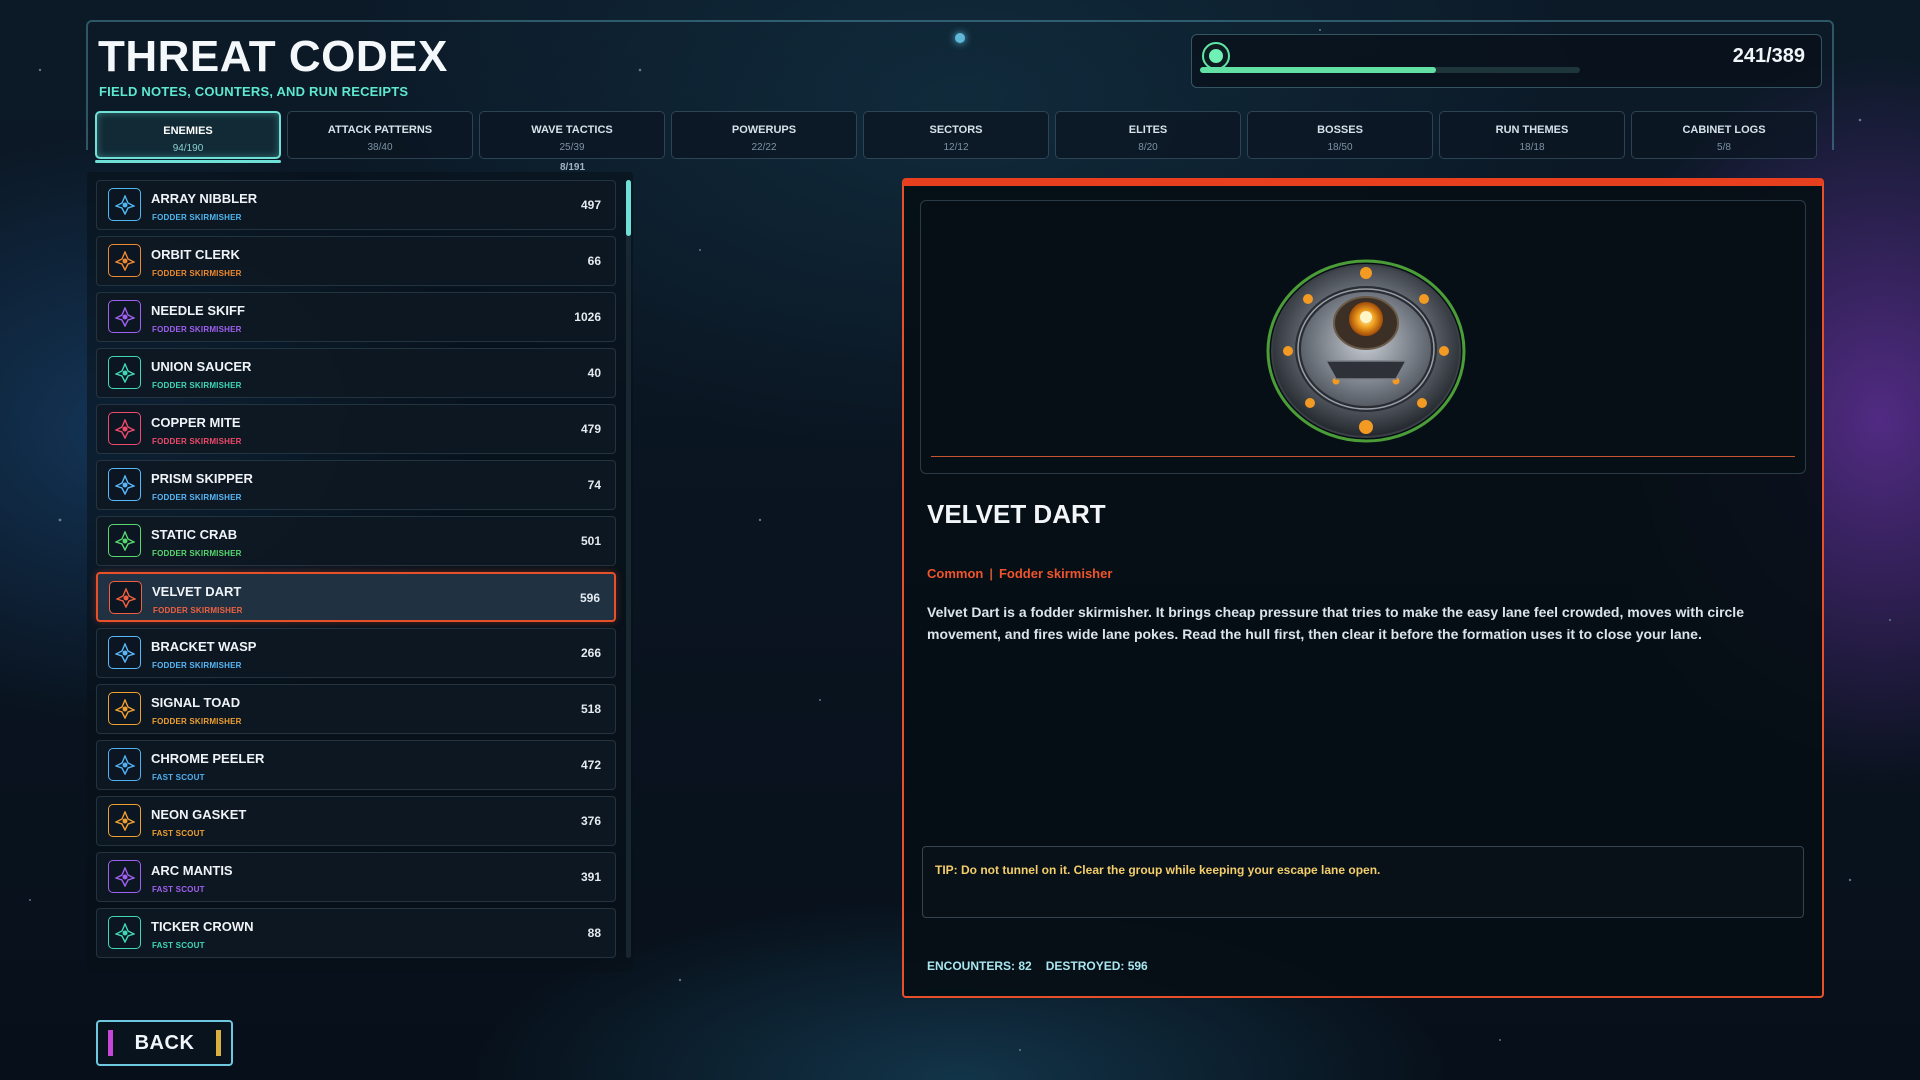 The height and width of the screenshot is (1080, 1920). What do you see at coordinates (1532, 135) in the screenshot?
I see `tab-run-themes: RUN THEMES 18/18` at bounding box center [1532, 135].